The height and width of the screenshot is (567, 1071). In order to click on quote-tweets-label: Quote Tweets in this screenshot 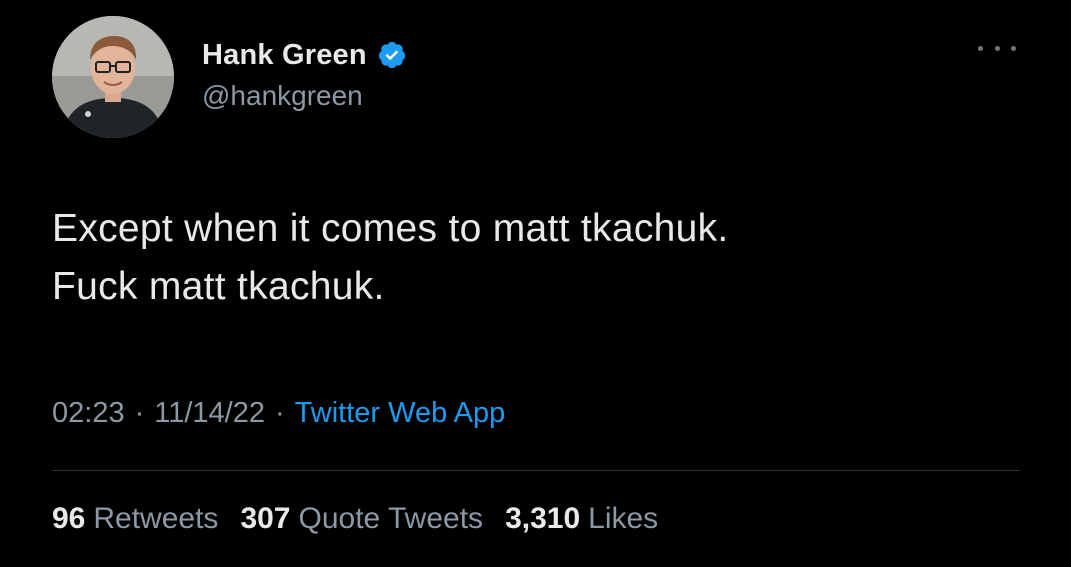, I will do `click(391, 518)`.